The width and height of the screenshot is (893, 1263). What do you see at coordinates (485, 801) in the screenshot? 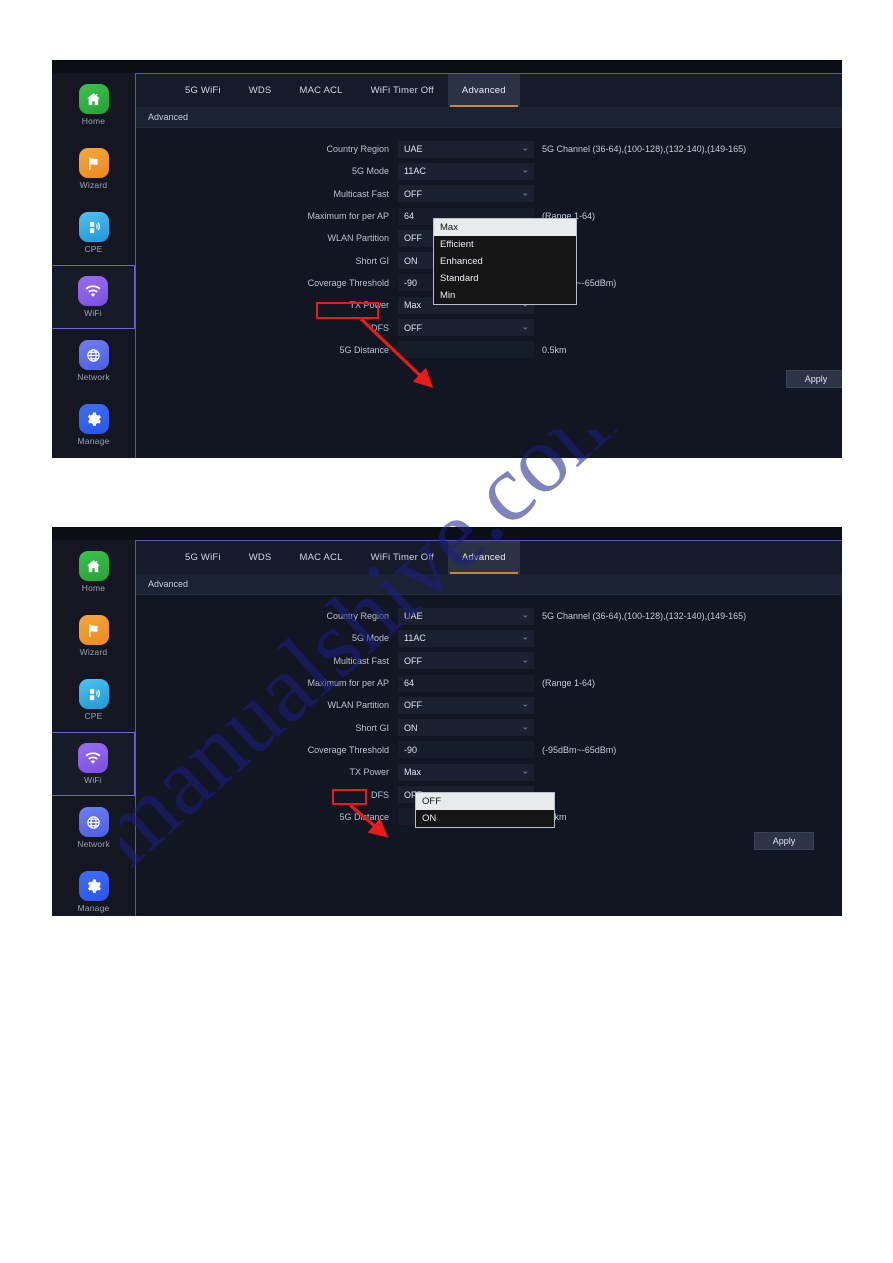
I see `dropdown-option-off: OFF` at bounding box center [485, 801].